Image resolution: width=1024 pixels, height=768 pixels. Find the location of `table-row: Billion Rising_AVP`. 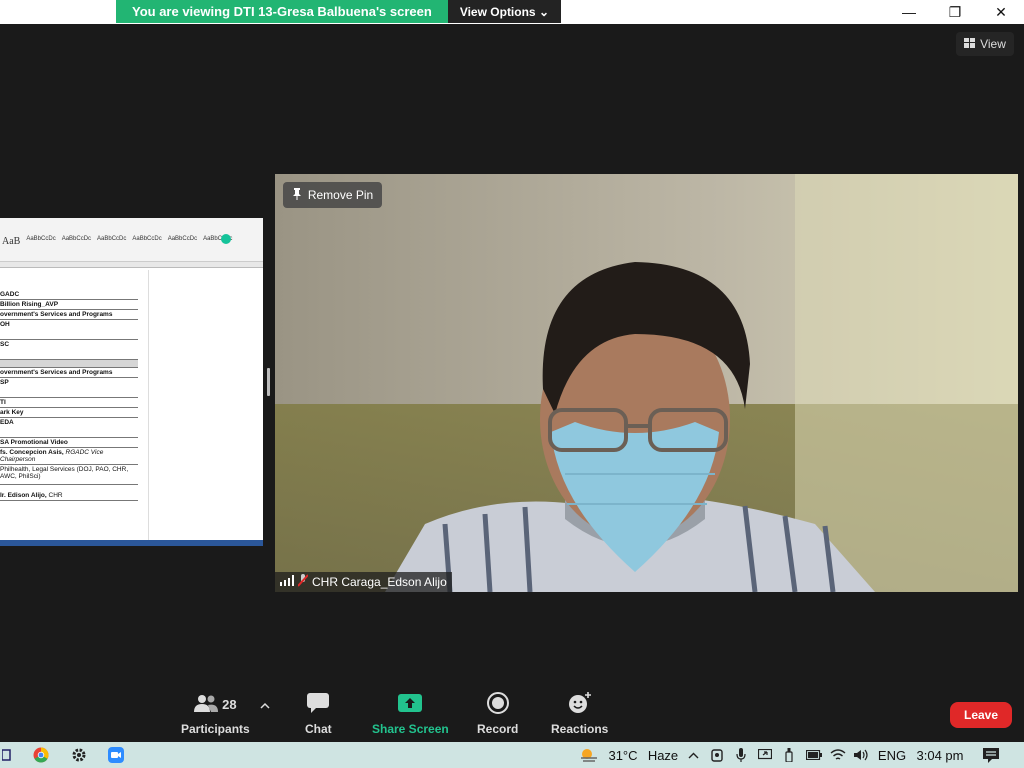

table-row: Billion Rising_AVP is located at coordinates (69, 305).